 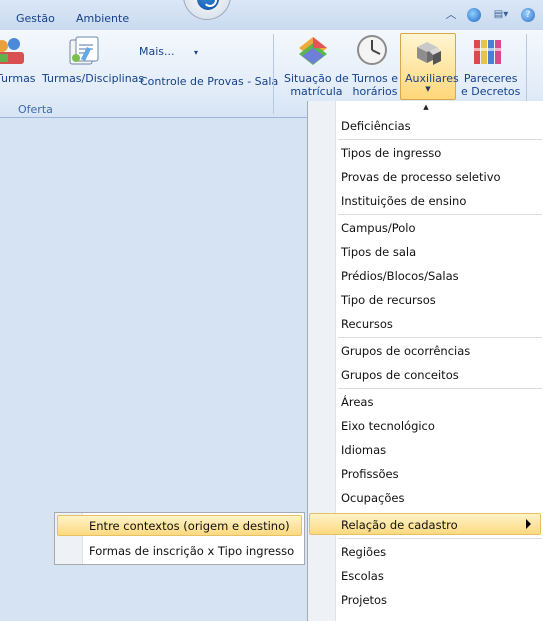 I want to click on globe-icon, so click(x=474, y=15).